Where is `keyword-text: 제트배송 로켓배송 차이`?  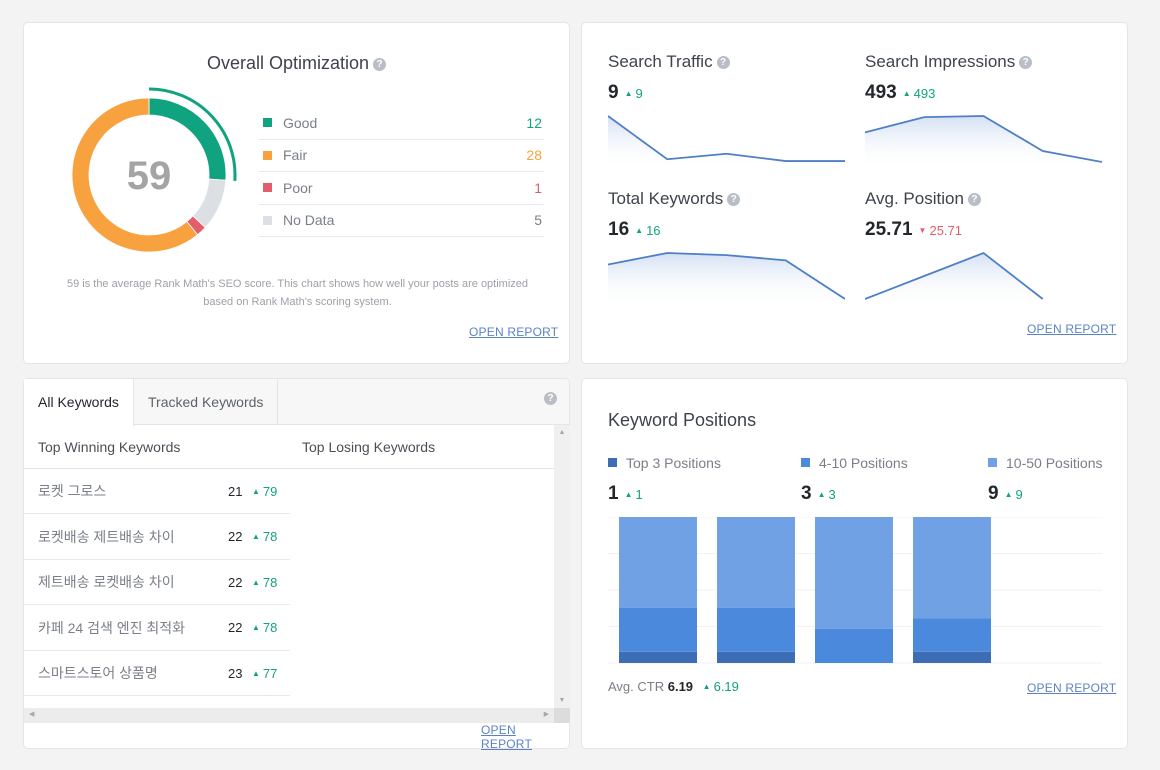 keyword-text: 제트배송 로켓배송 차이 is located at coordinates (106, 582).